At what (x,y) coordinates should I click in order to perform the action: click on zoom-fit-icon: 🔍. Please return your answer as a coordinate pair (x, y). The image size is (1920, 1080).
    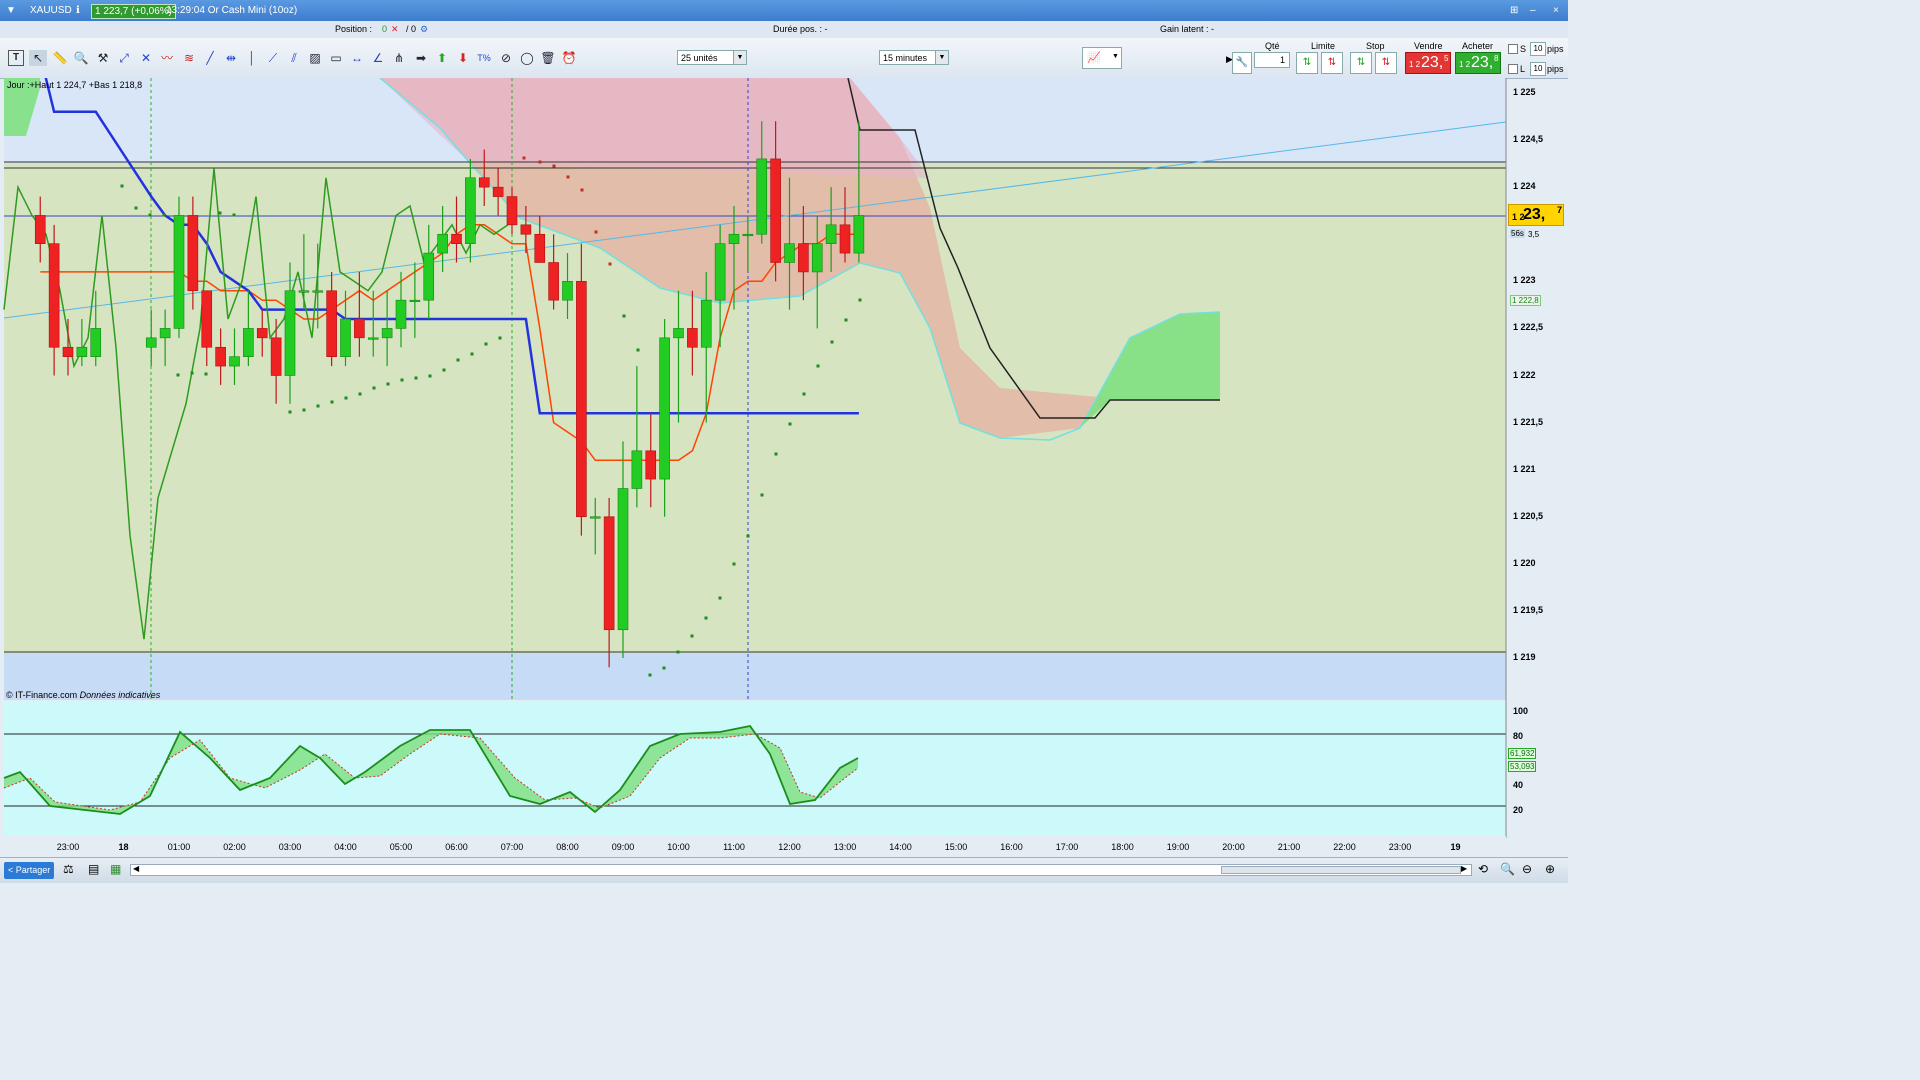
    Looking at the image, I should click on (1507, 869).